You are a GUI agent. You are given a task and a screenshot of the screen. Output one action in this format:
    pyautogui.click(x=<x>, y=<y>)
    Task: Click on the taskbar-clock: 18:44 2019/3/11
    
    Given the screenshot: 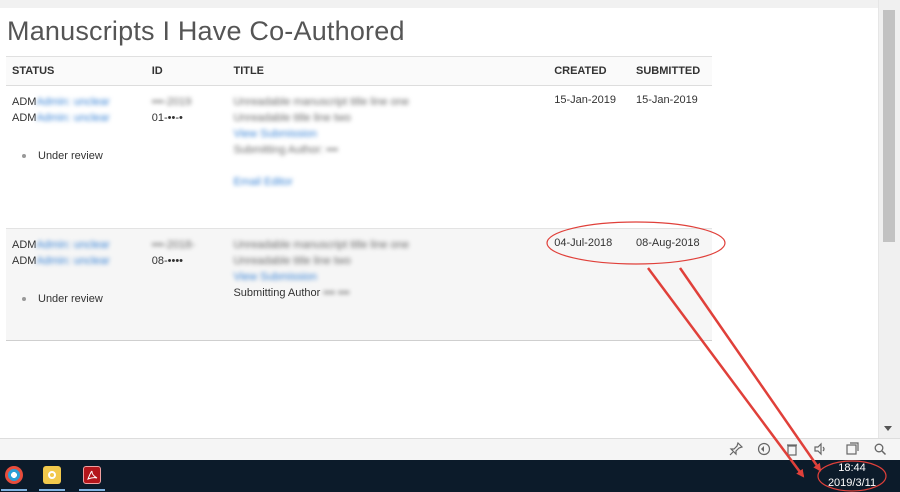 What is the action you would take?
    pyautogui.click(x=852, y=475)
    